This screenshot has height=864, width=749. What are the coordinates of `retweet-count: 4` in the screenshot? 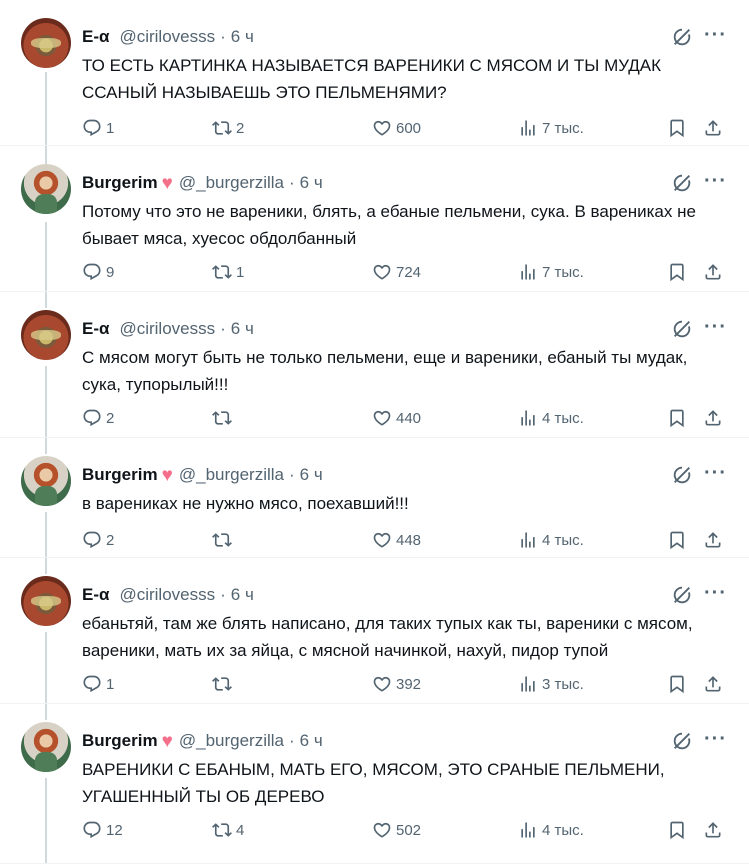 It's located at (240, 830).